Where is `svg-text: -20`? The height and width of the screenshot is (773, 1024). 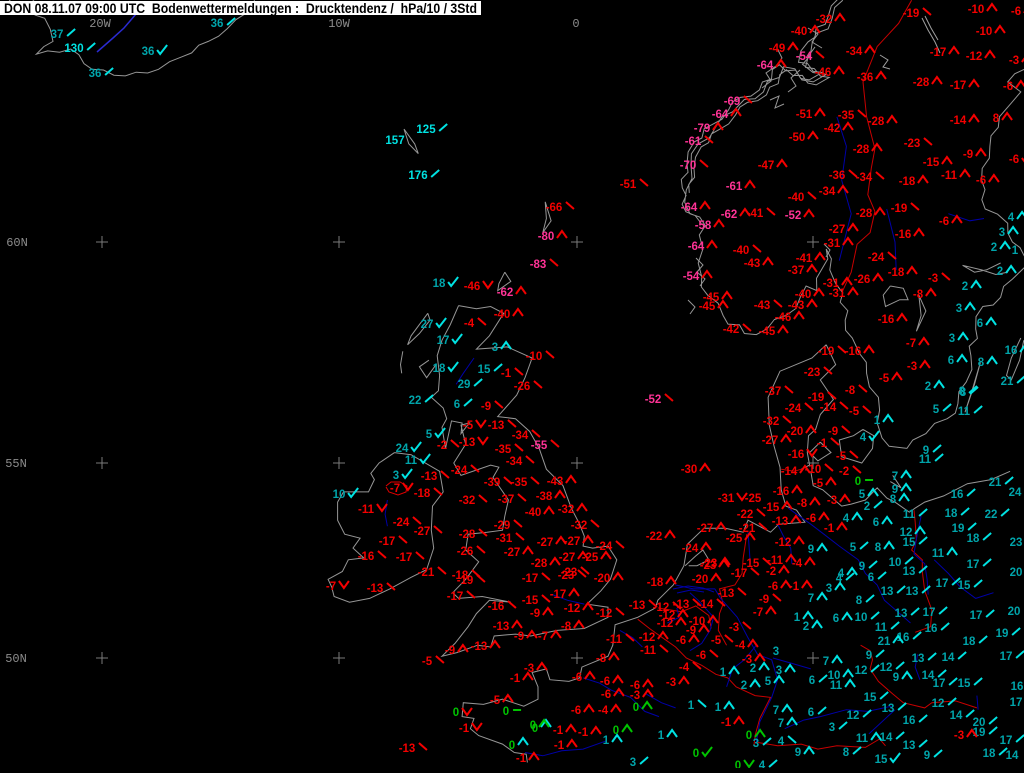
svg-text: -20 is located at coordinates (602, 579).